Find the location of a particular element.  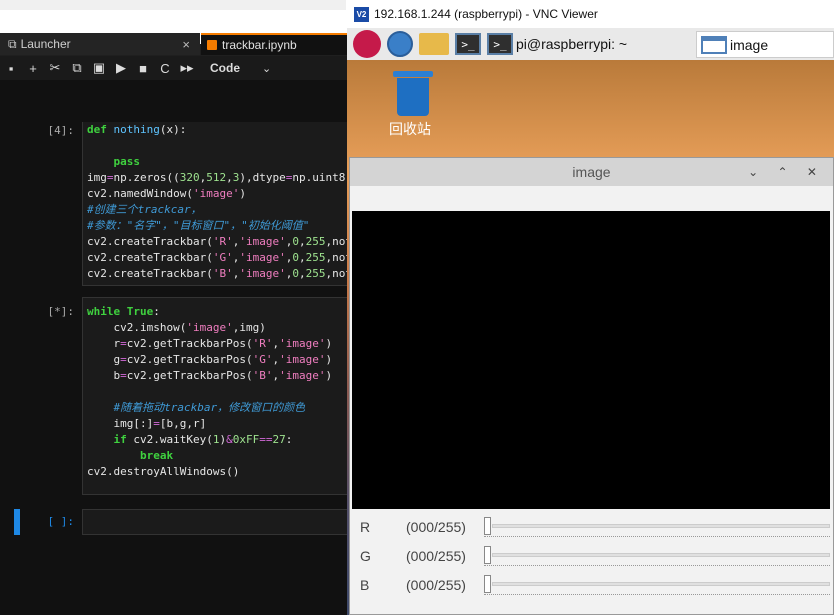

window-icon is located at coordinates (714, 44).